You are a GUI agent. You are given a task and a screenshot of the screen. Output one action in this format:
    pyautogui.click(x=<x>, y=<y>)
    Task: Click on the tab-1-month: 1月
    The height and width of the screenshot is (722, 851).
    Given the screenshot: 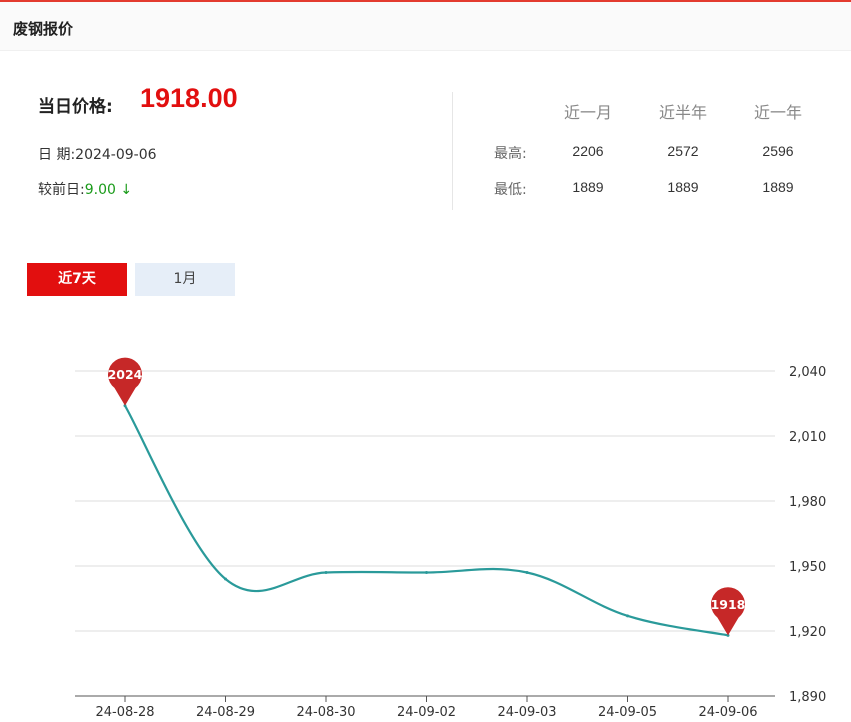 What is the action you would take?
    pyautogui.click(x=185, y=279)
    